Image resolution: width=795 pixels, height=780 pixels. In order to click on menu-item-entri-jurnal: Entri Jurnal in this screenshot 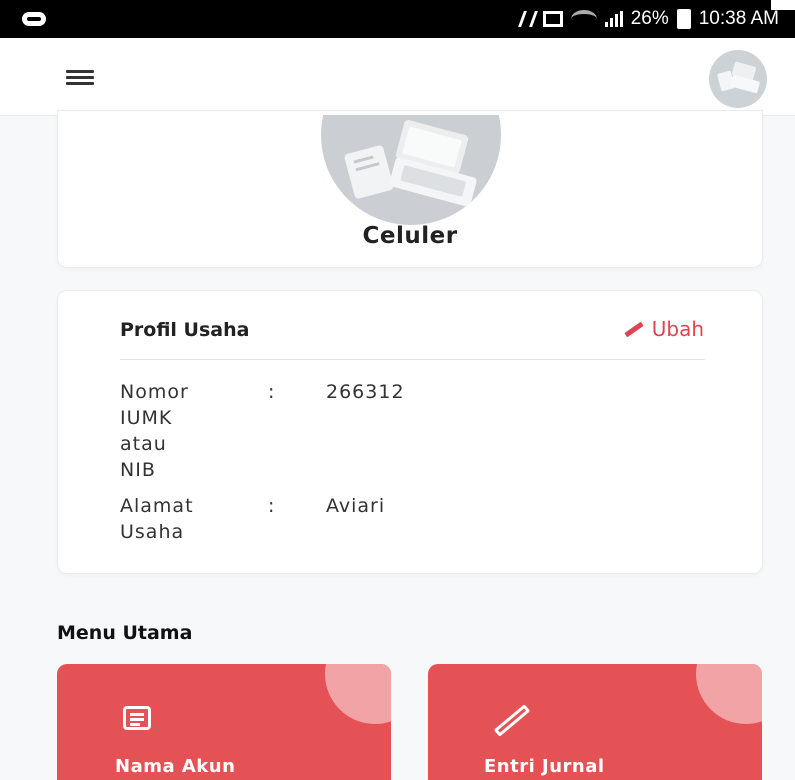, I will do `click(595, 722)`.